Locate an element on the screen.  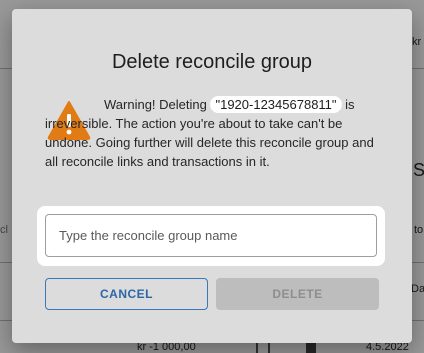
warning-prefix: Warning! Deleting is located at coordinates (155, 104).